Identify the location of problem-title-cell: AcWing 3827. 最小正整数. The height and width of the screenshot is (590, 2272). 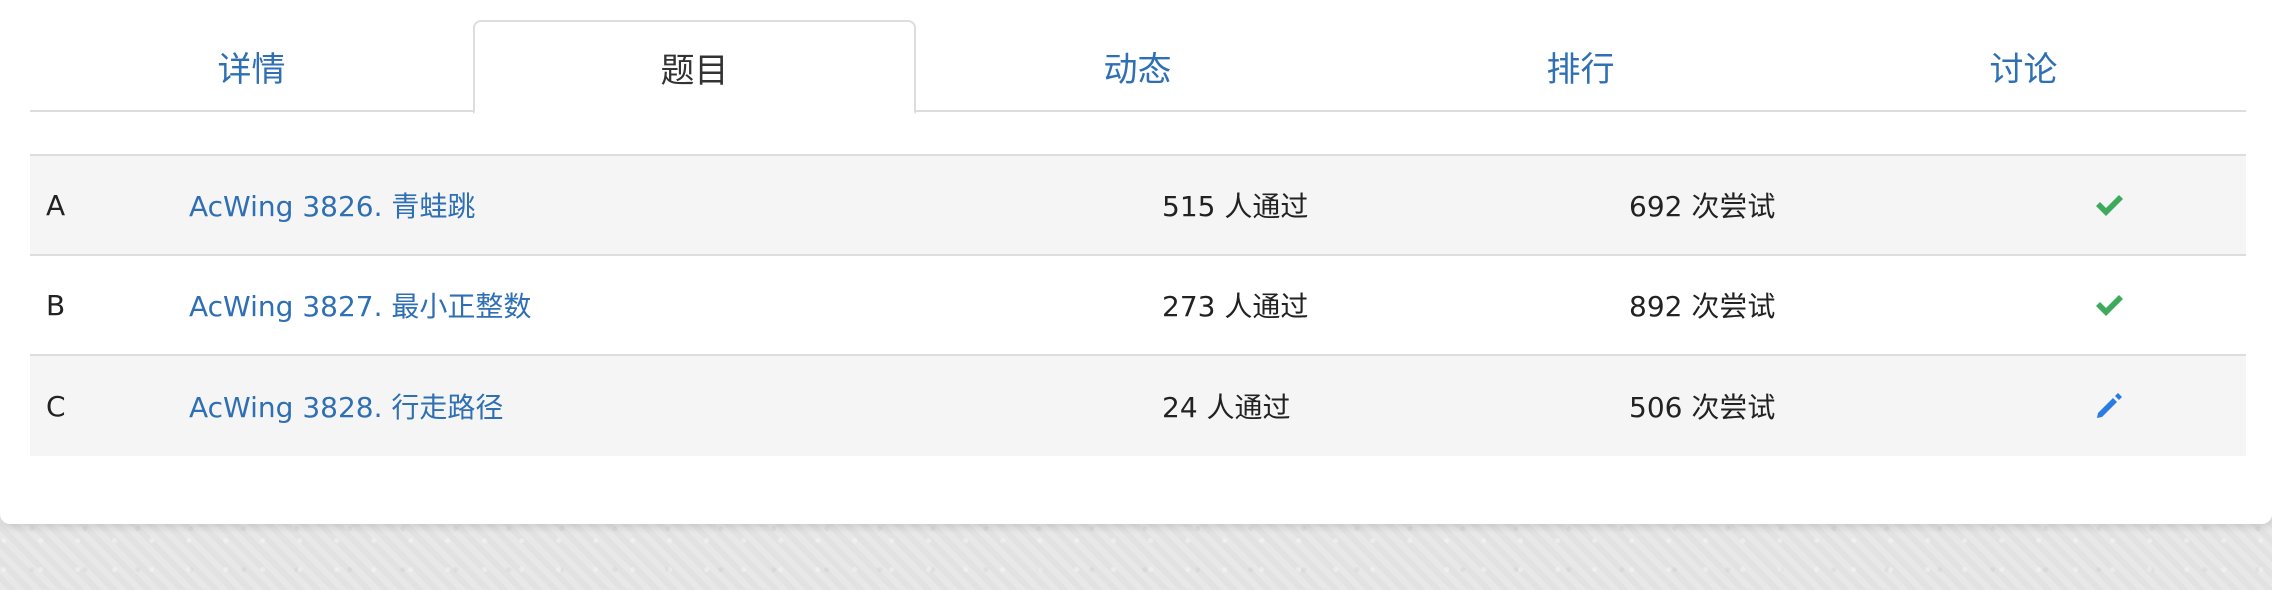
(360, 305).